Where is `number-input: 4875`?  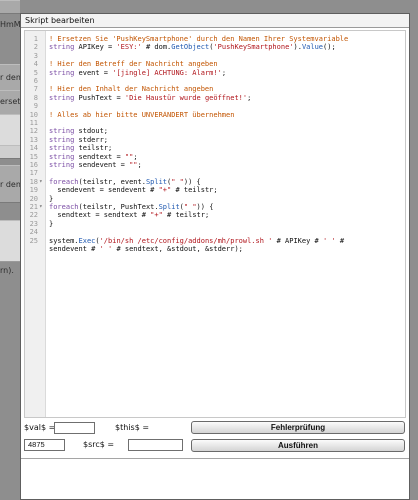 number-input: 4875 is located at coordinates (44, 445).